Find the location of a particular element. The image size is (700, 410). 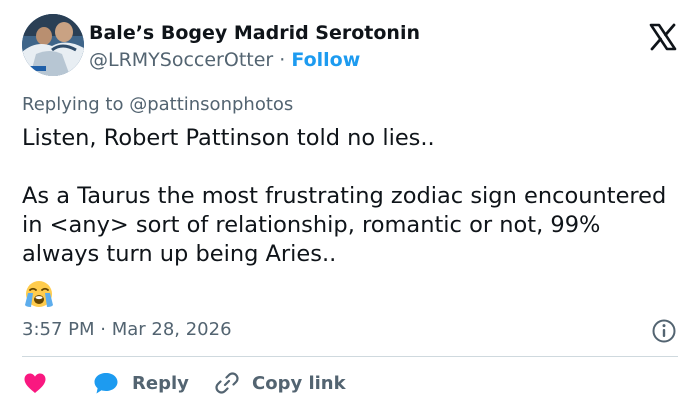

loudly-crying-face-emoji is located at coordinates (39, 294).